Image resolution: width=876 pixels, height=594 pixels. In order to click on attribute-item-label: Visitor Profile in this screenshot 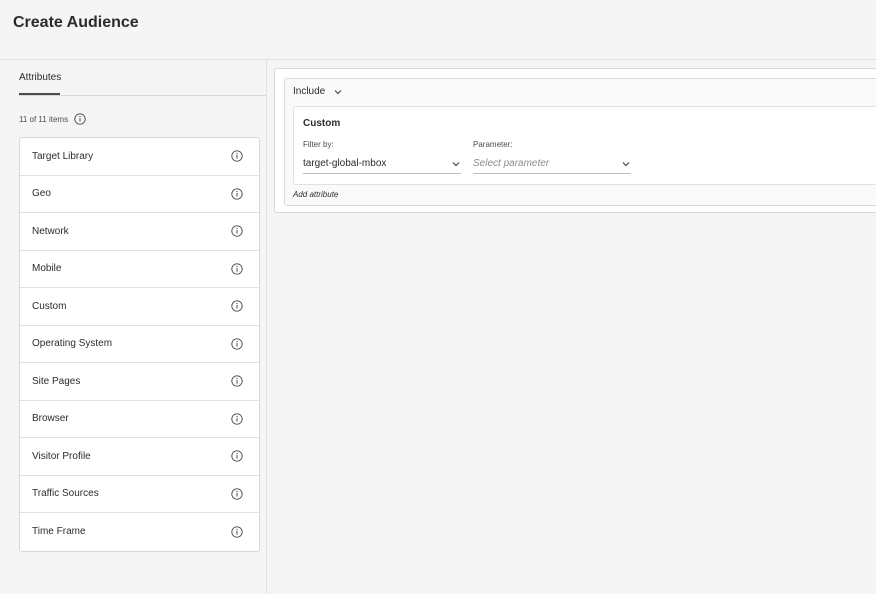, I will do `click(61, 456)`.